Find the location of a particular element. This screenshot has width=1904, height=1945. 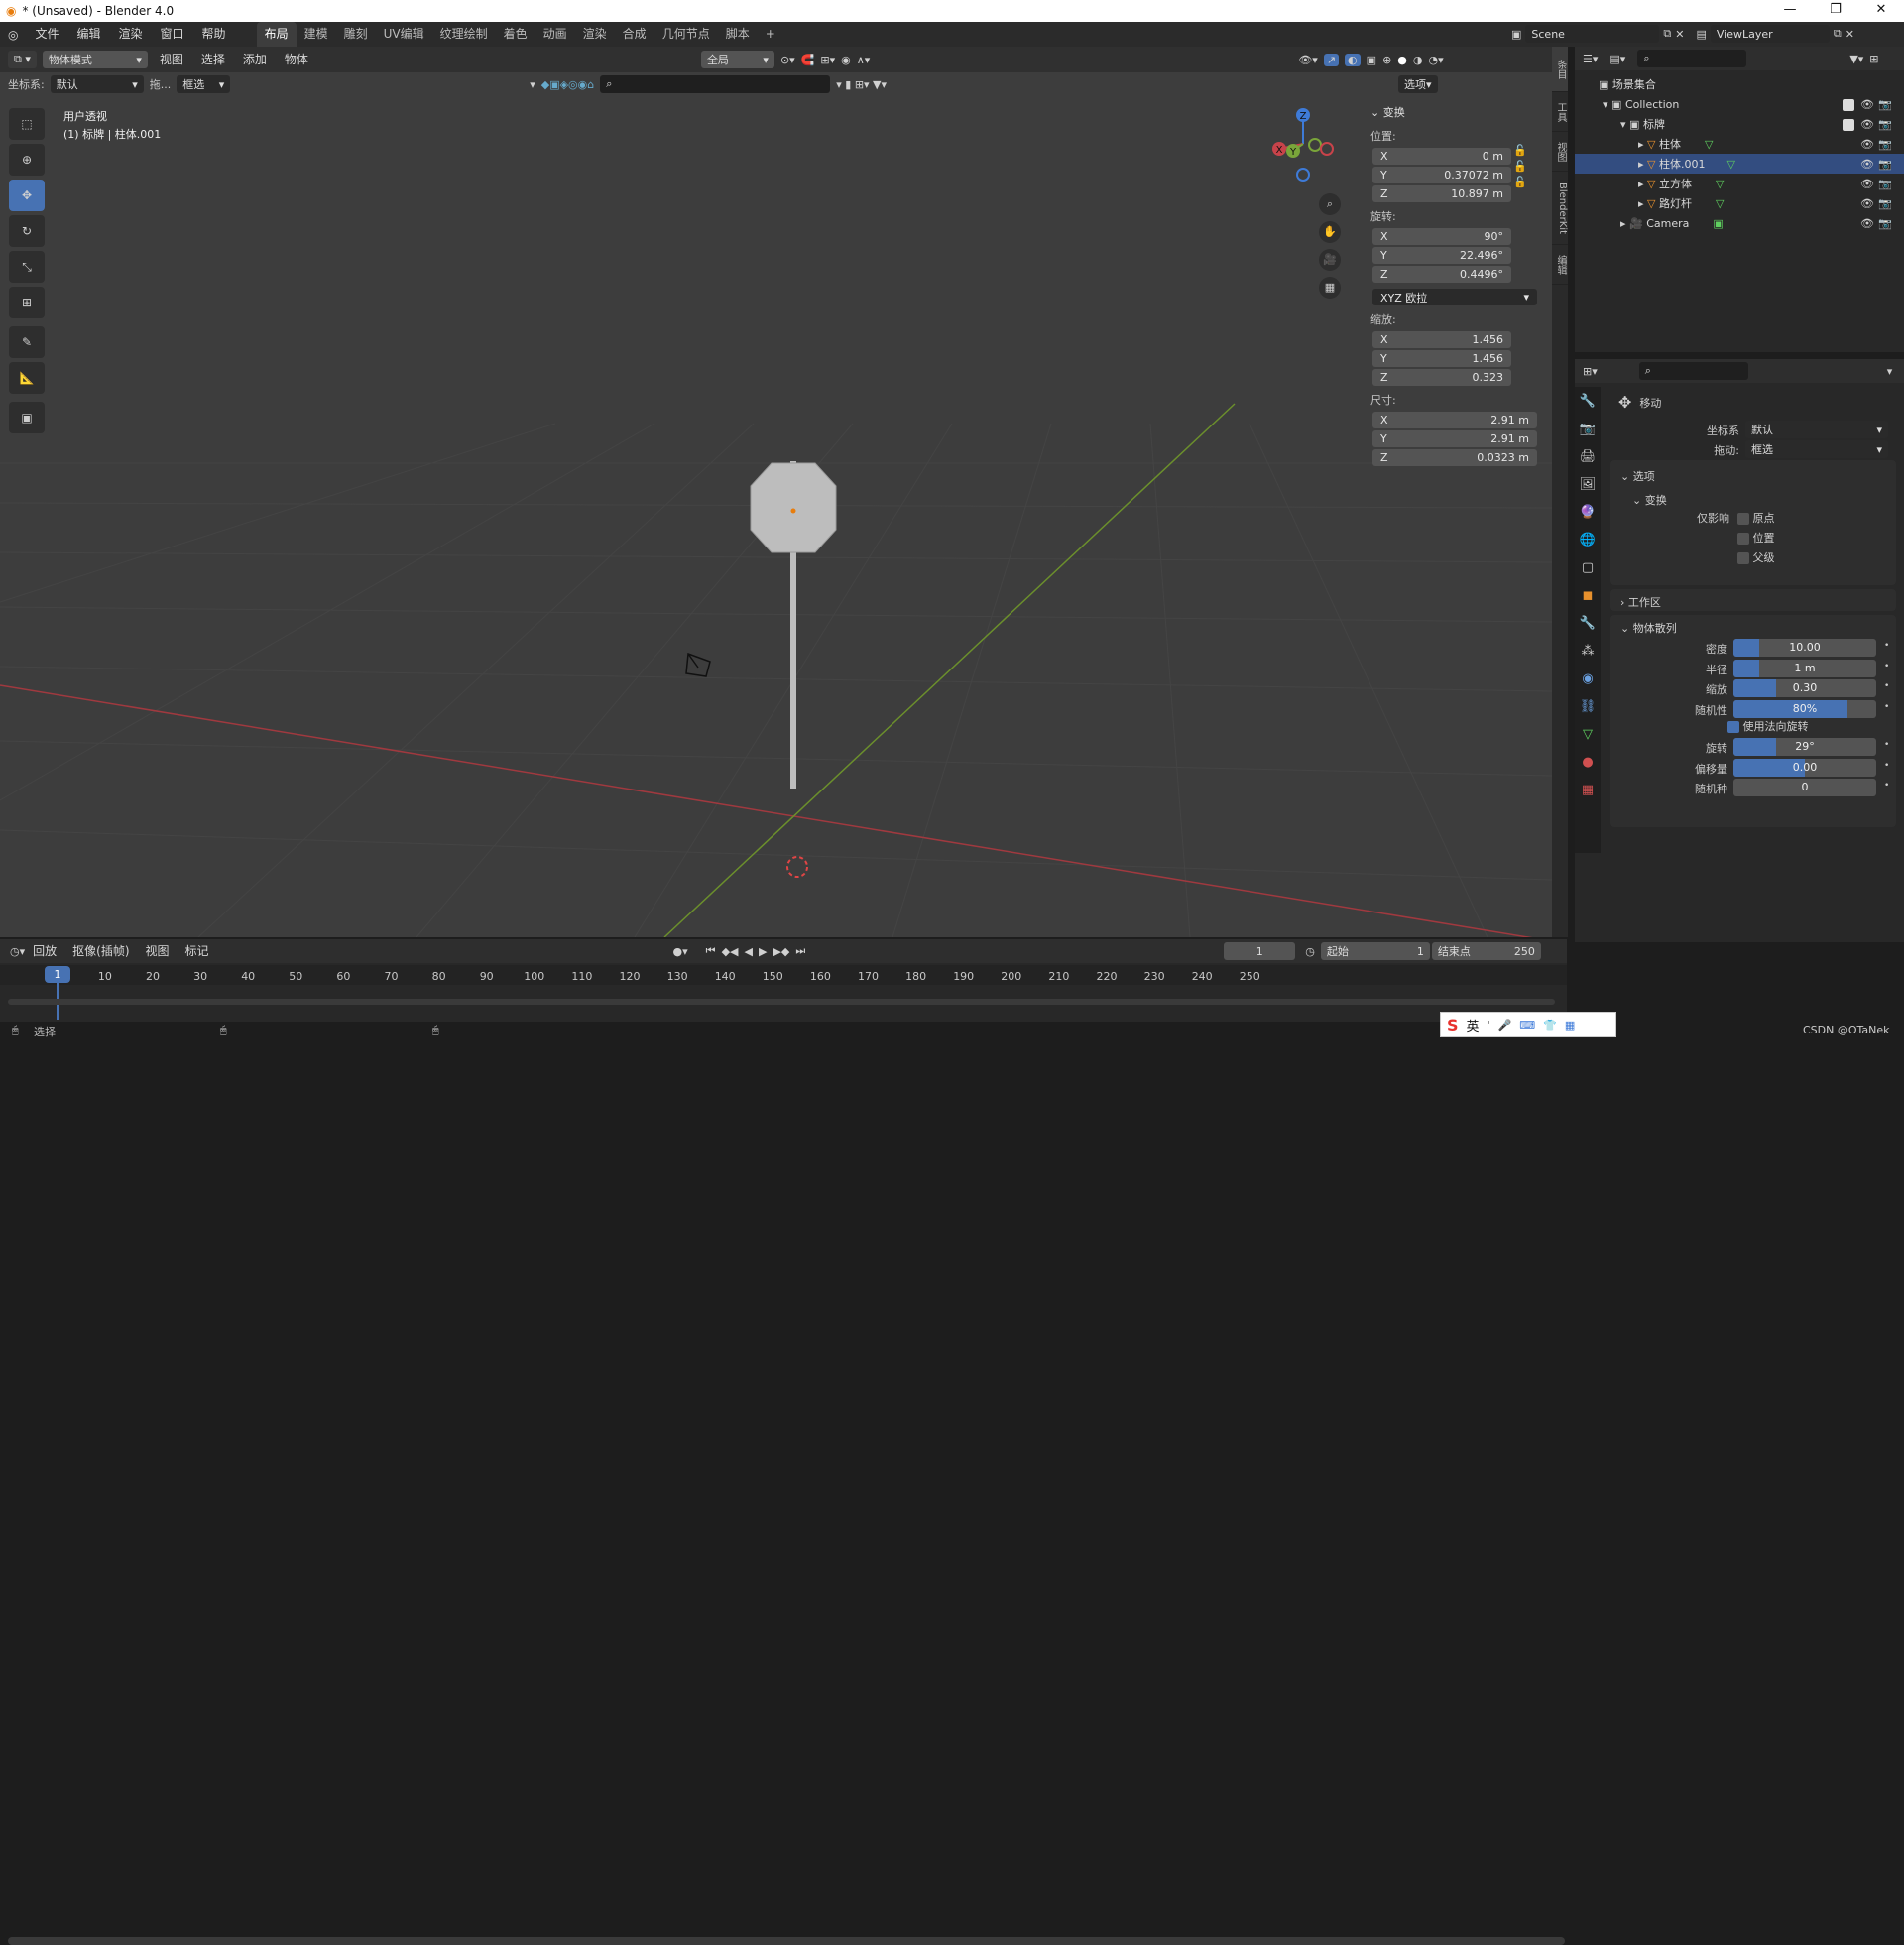

menu-file: 文件 is located at coordinates (46, 35).